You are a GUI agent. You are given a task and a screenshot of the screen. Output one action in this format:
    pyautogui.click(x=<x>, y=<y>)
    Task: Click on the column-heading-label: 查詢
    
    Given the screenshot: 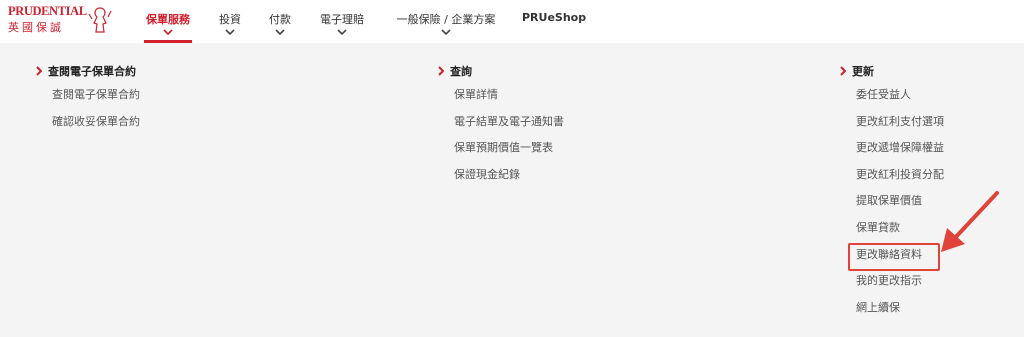 What is the action you would take?
    pyautogui.click(x=461, y=71)
    